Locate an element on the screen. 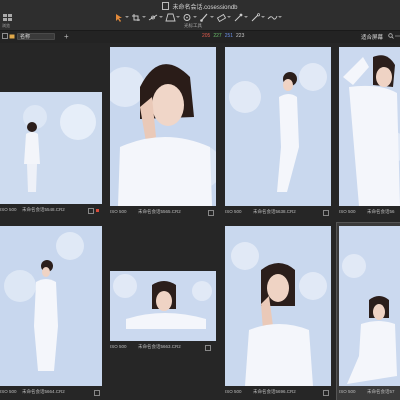 The width and height of the screenshot is (400, 400). pan-icon is located at coordinates (119, 17).